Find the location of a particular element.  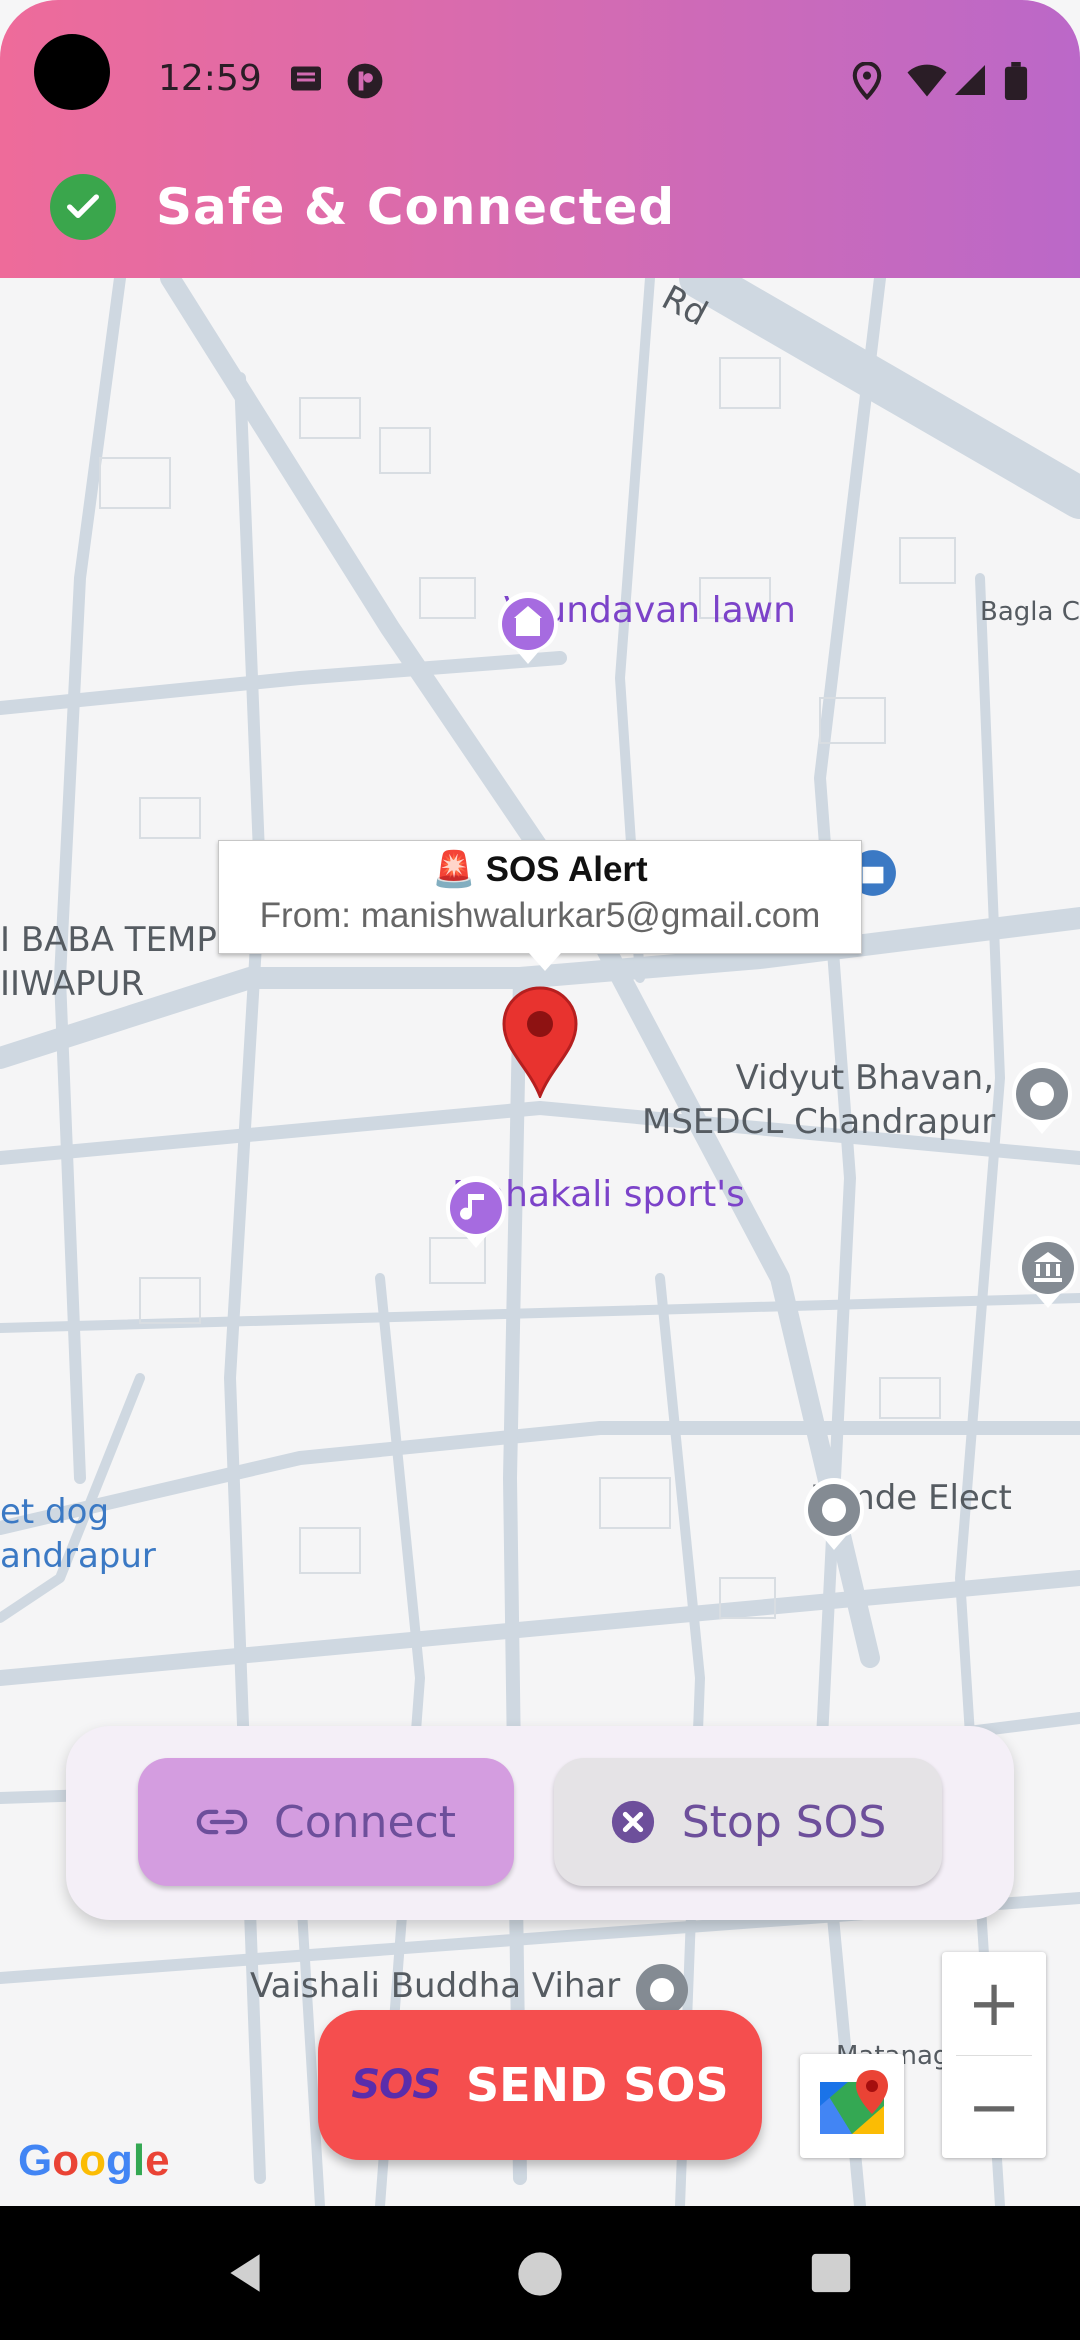

zoom-out-button: − is located at coordinates (994, 2107).